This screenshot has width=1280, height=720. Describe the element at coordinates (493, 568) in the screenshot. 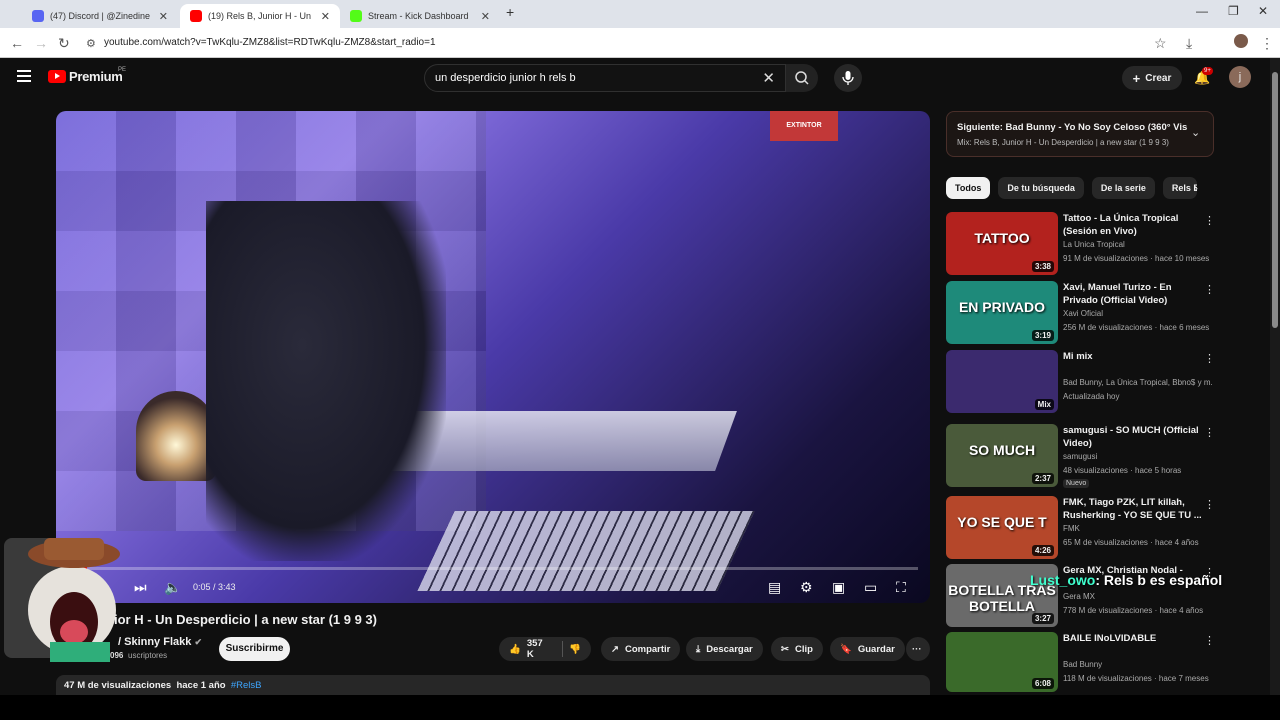

I see `progress-bar` at that location.